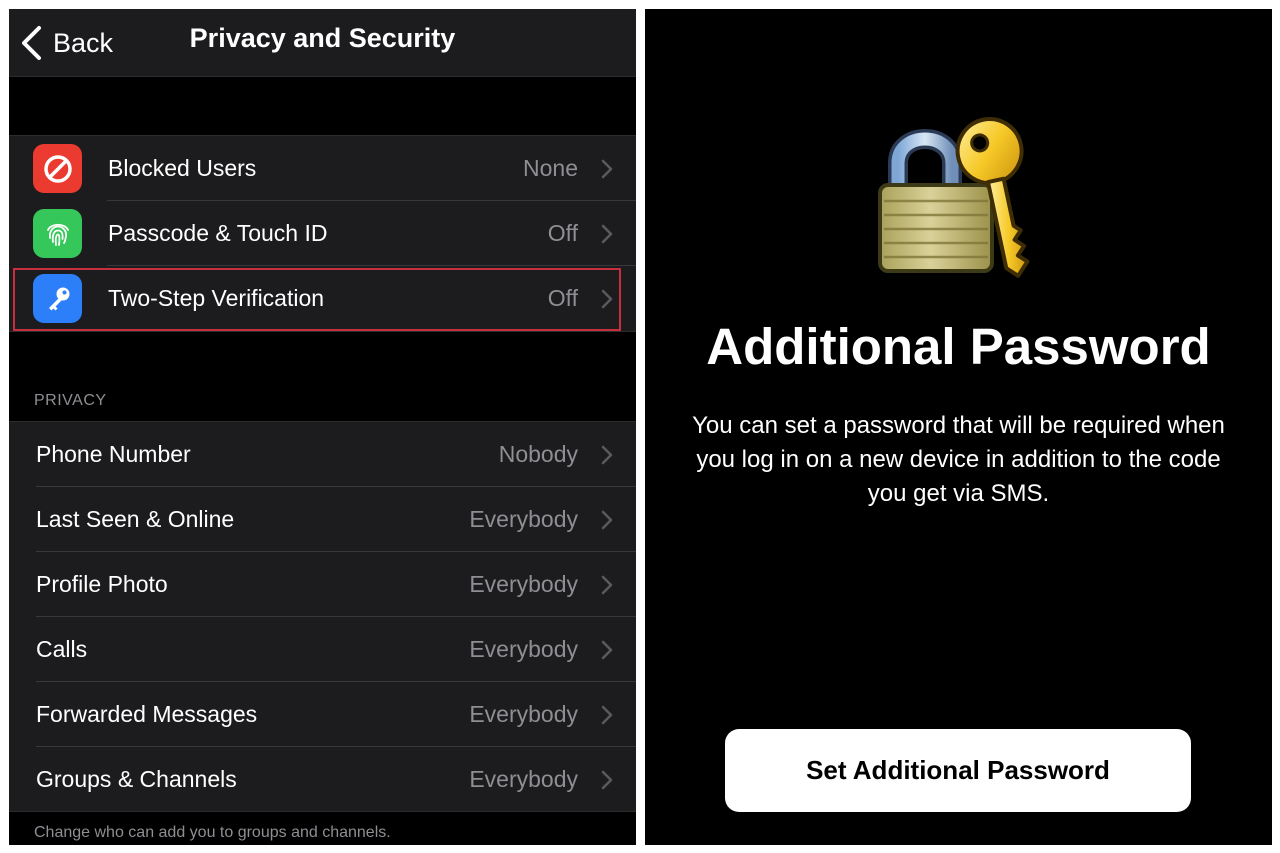  Describe the element at coordinates (57, 233) in the screenshot. I see `fingerprint-icon` at that location.